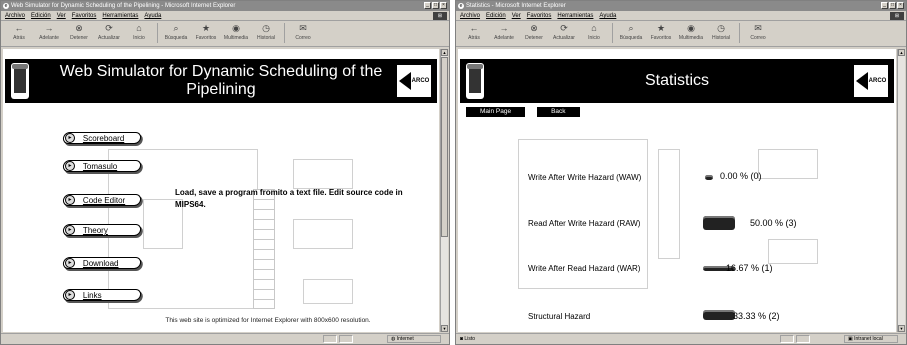 Image resolution: width=907 pixels, height=345 pixels. Describe the element at coordinates (102, 166) in the screenshot. I see `nav-tomasulo: ▸ Tomasulo` at that location.